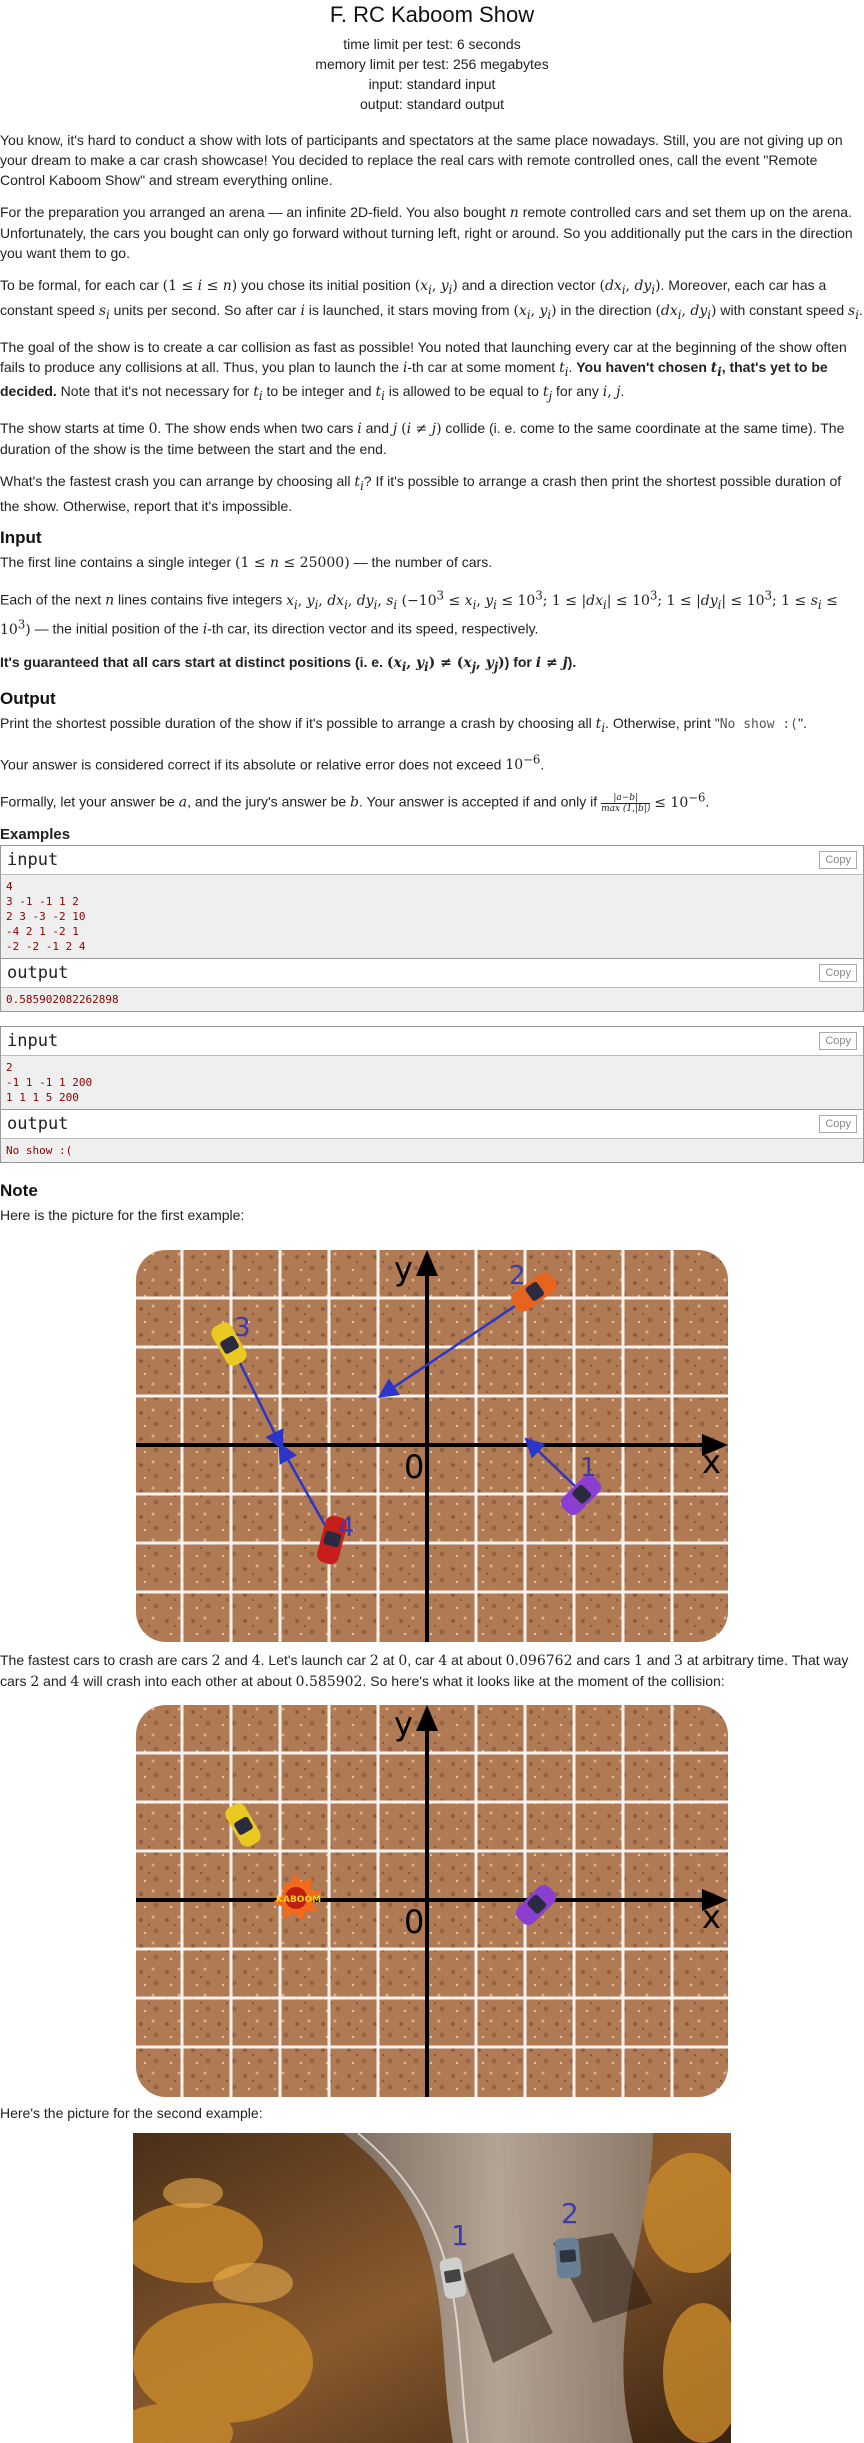  Describe the element at coordinates (568, 2258) in the screenshot. I see `car-2-icon` at that location.